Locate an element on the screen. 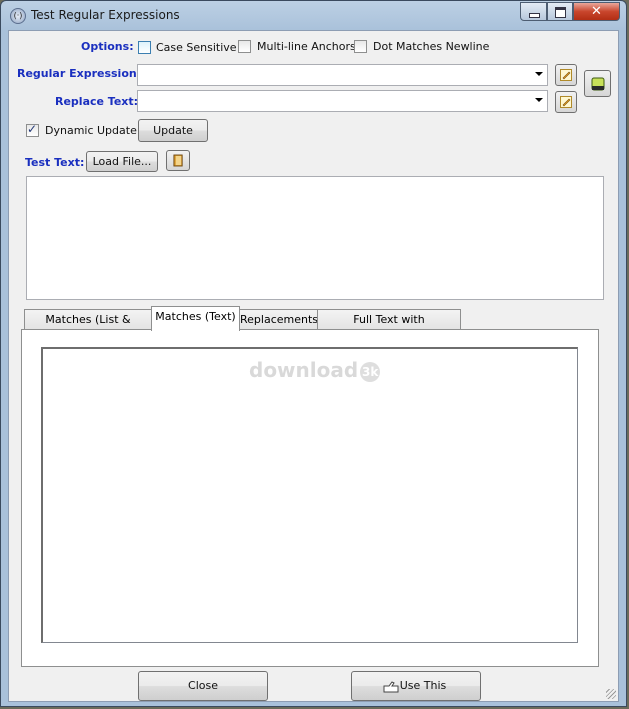  regex-app-icon: (·) is located at coordinates (18, 16).